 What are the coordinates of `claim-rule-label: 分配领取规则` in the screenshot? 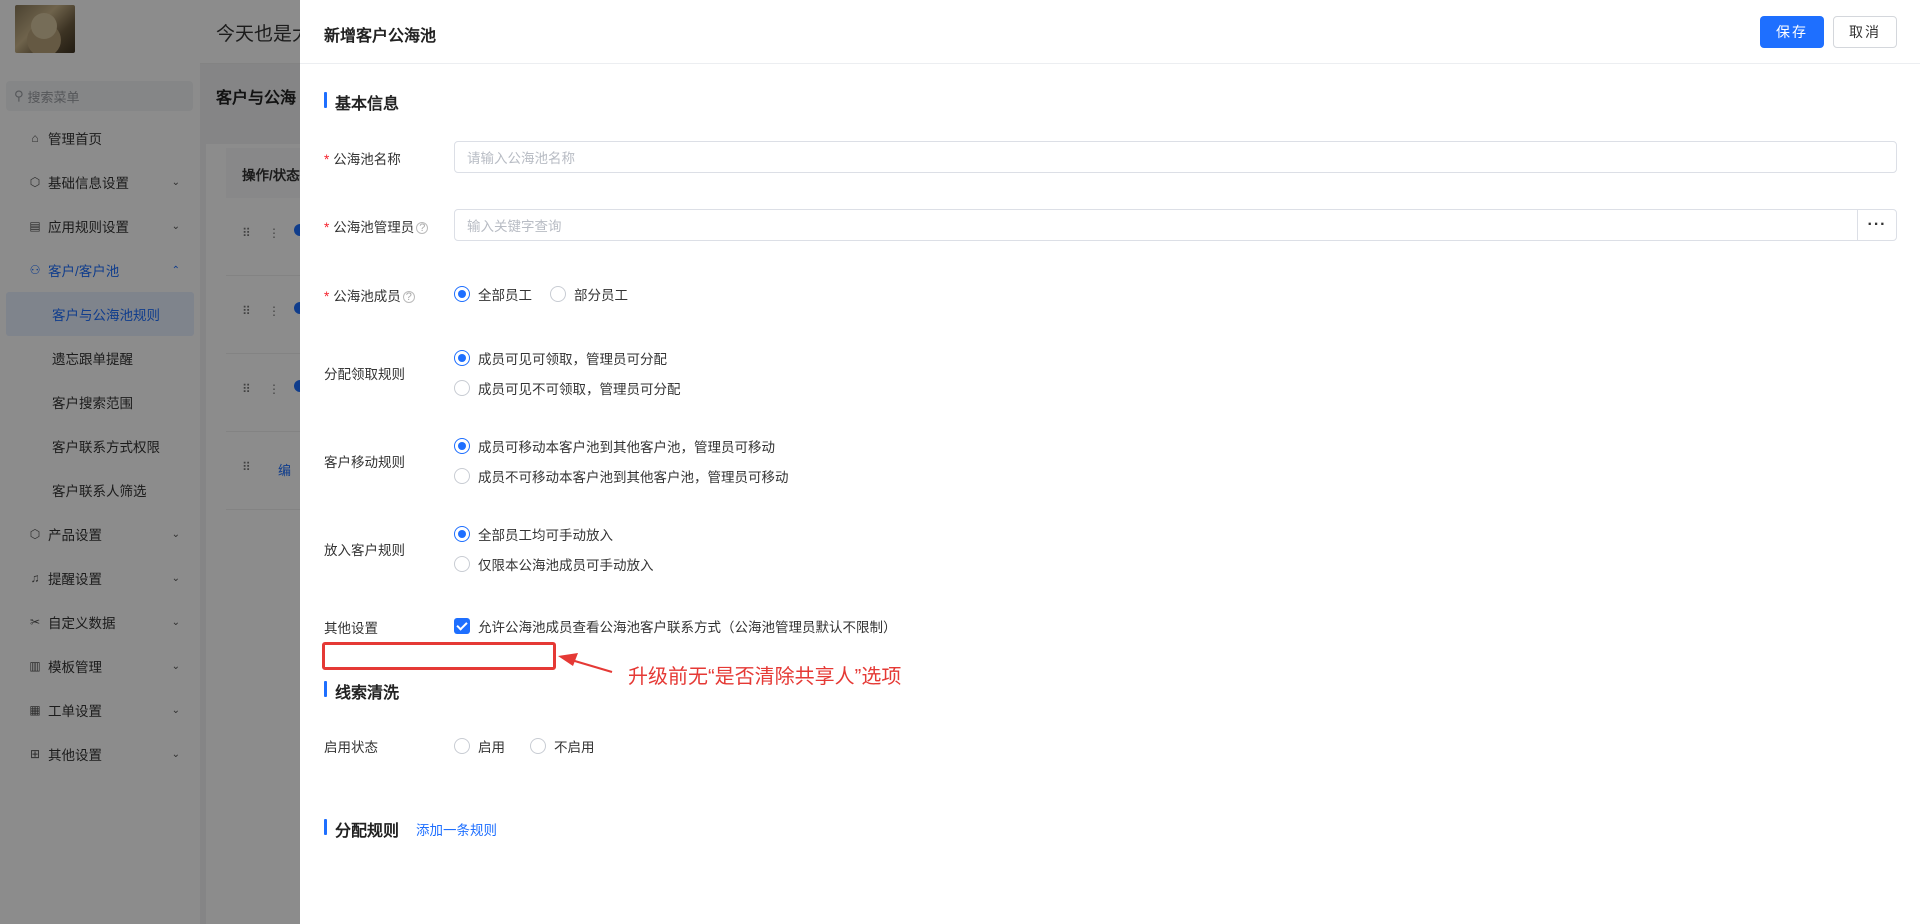 It's located at (364, 374).